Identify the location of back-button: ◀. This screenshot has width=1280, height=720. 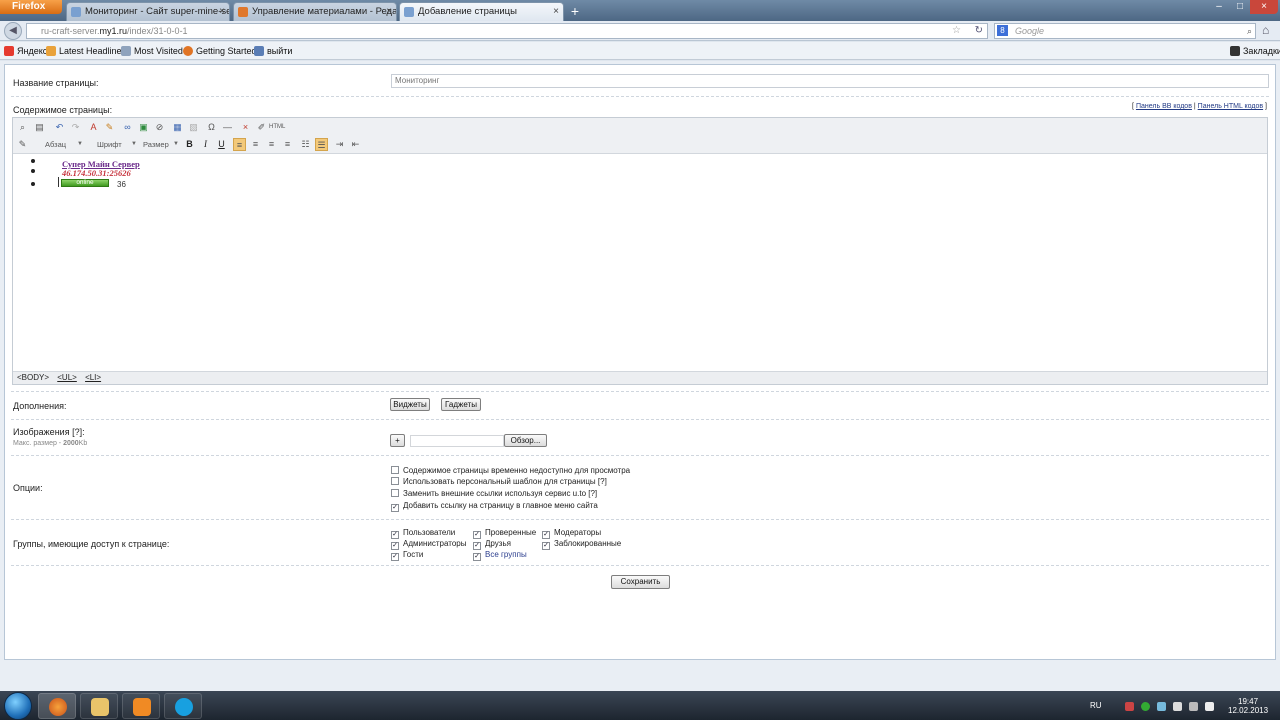
(13, 31).